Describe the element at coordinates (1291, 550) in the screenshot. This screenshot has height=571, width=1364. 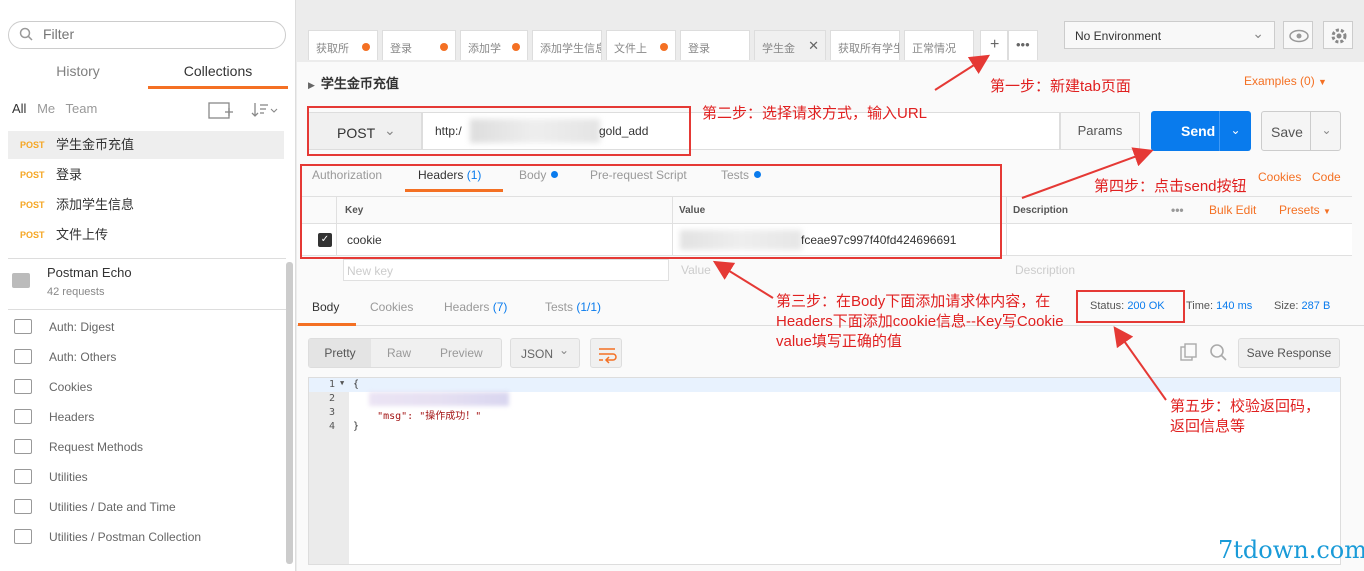
I see `watermark: 7tdown.com` at that location.